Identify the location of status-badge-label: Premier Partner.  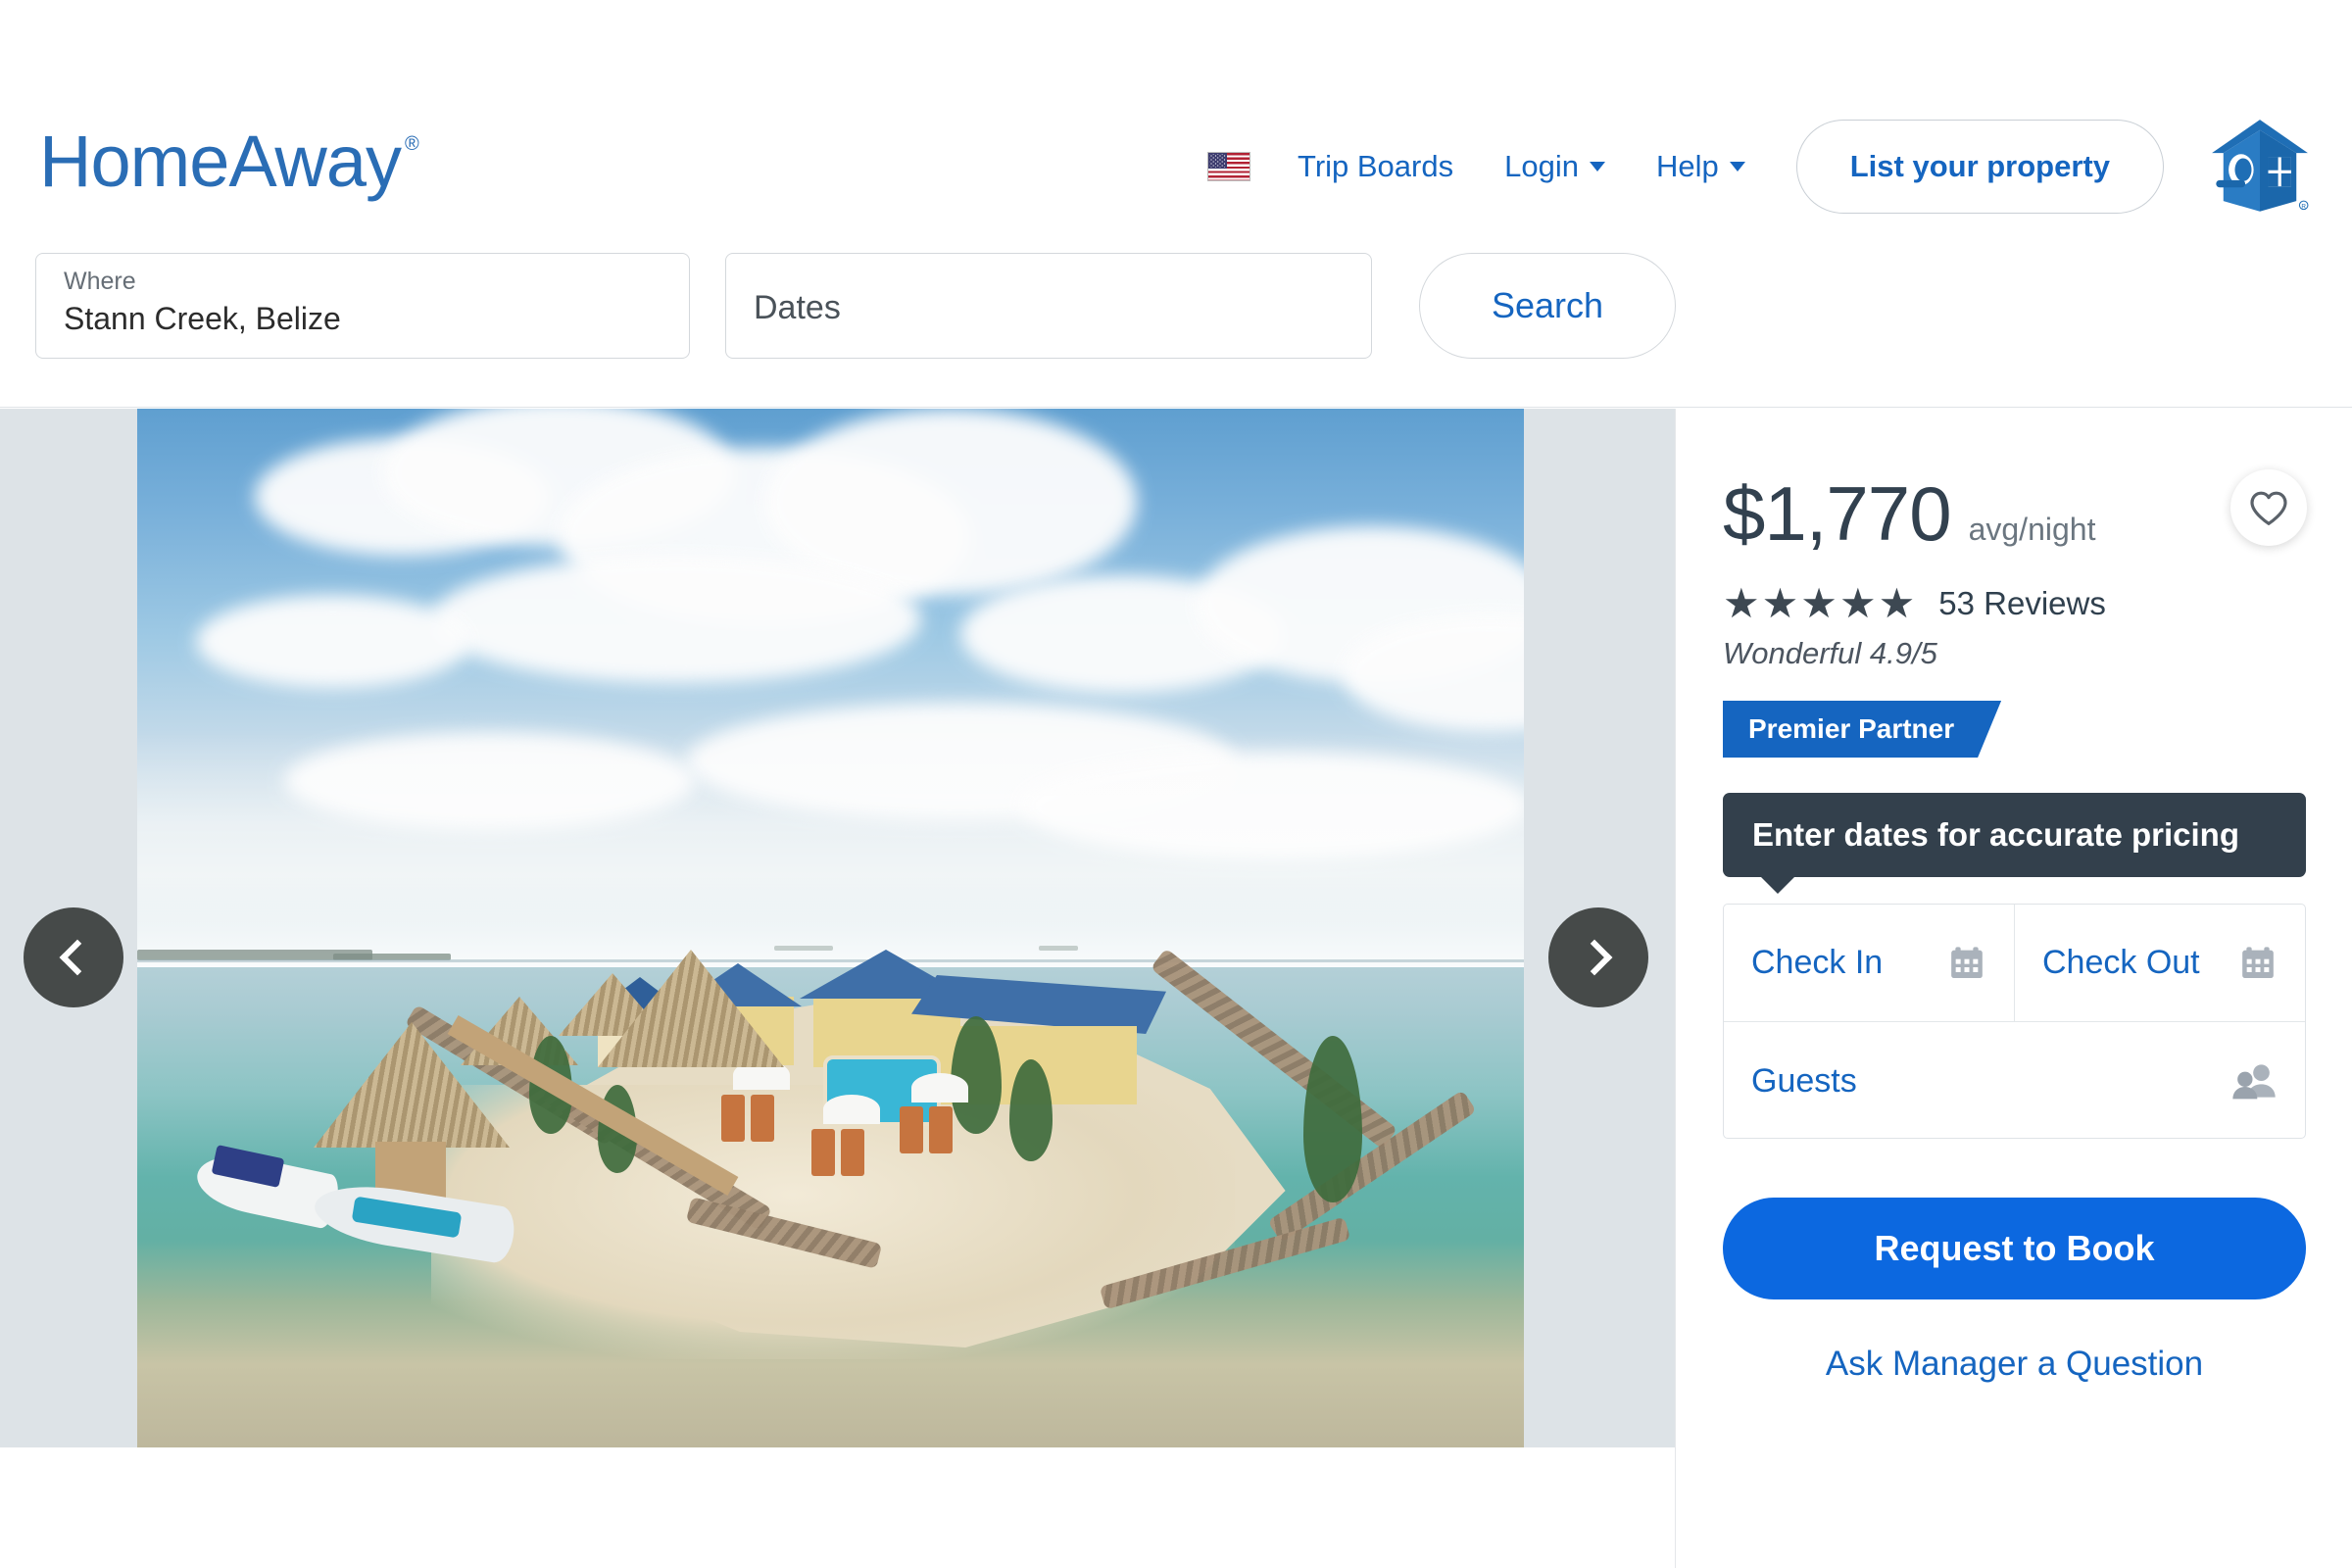
(1851, 728).